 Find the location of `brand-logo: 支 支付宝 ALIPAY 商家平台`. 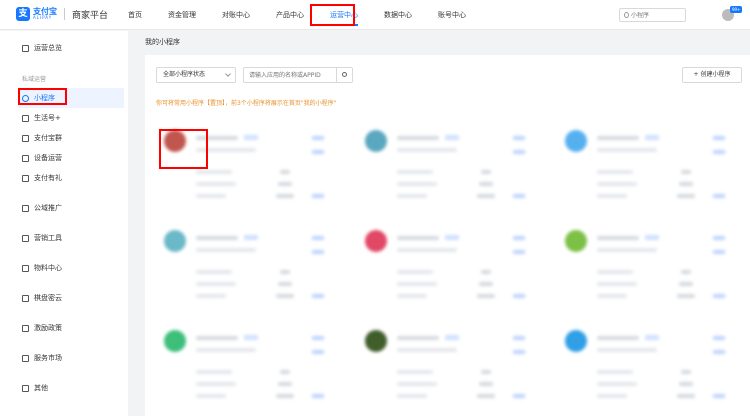

brand-logo: 支 支付宝 ALIPAY 商家平台 is located at coordinates (62, 14).